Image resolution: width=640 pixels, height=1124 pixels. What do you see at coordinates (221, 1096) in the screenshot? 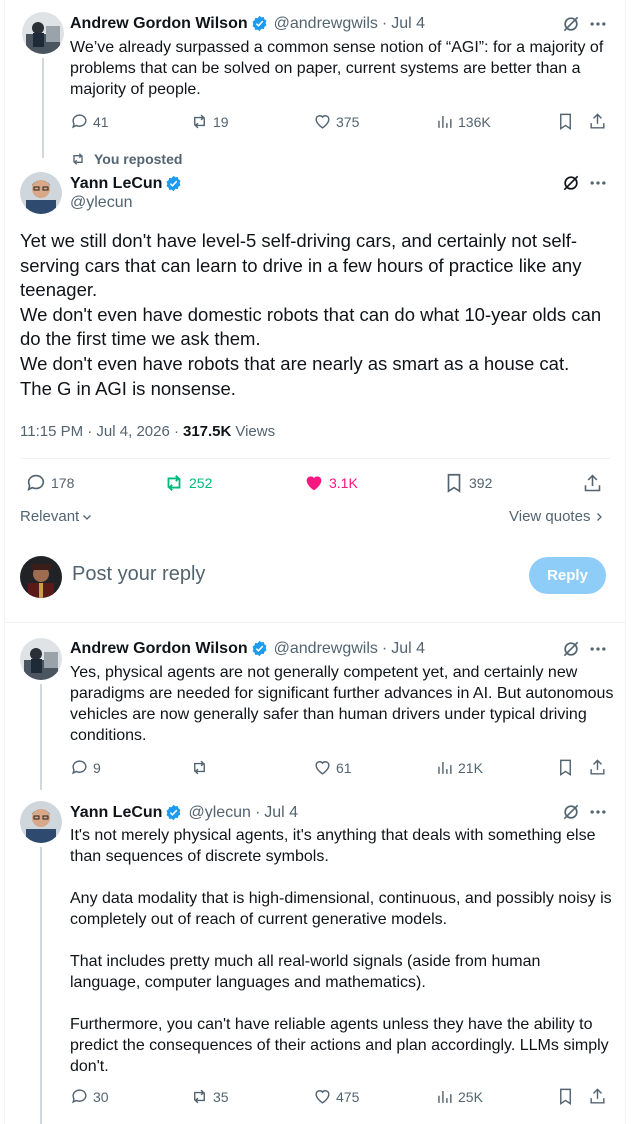
I see `repost-count: 35` at bounding box center [221, 1096].